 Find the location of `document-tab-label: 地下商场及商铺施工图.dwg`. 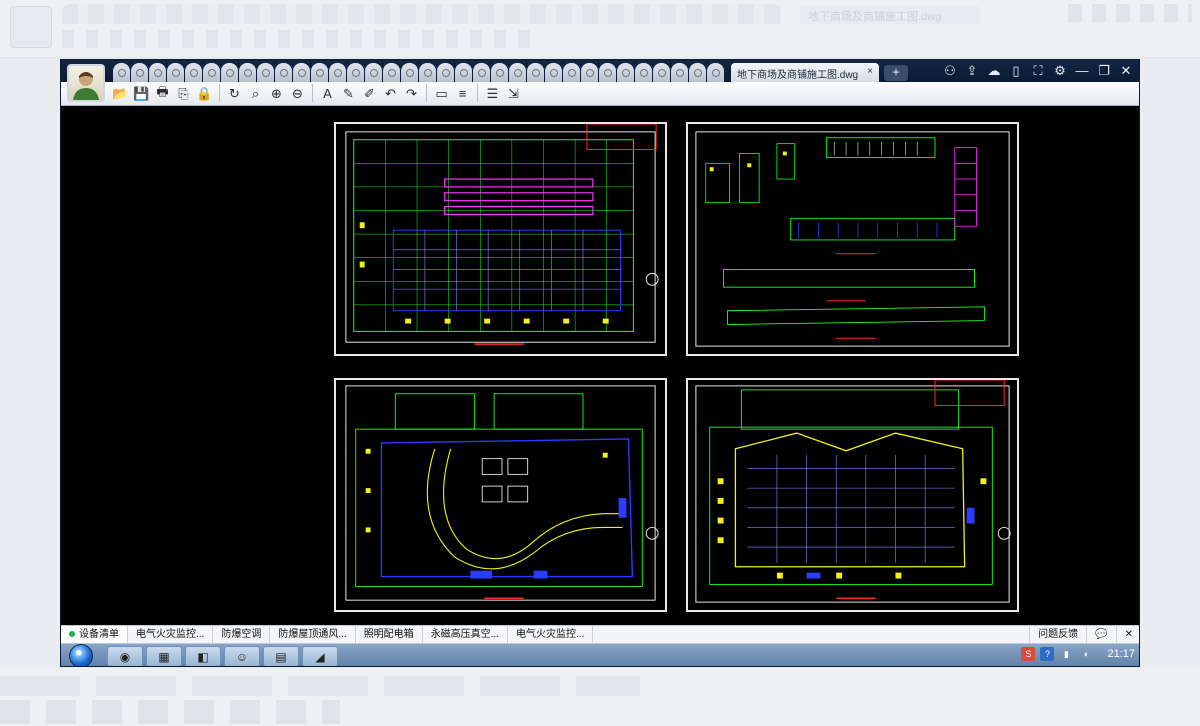

document-tab-label: 地下商场及商铺施工图.dwg is located at coordinates (798, 75).